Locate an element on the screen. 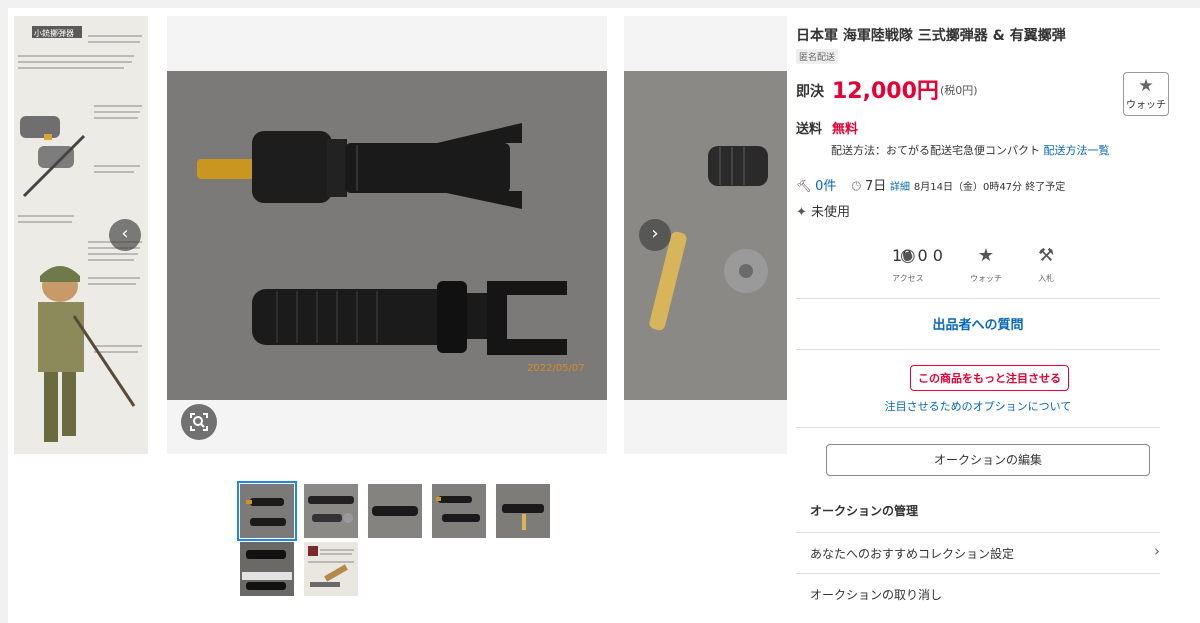 This screenshot has height=623, width=1200. auction-meta: 🔨︎ 0件 🕒︎ 7日 詳細 8月14日（金）0時47分 終了予定 is located at coordinates (930, 184).